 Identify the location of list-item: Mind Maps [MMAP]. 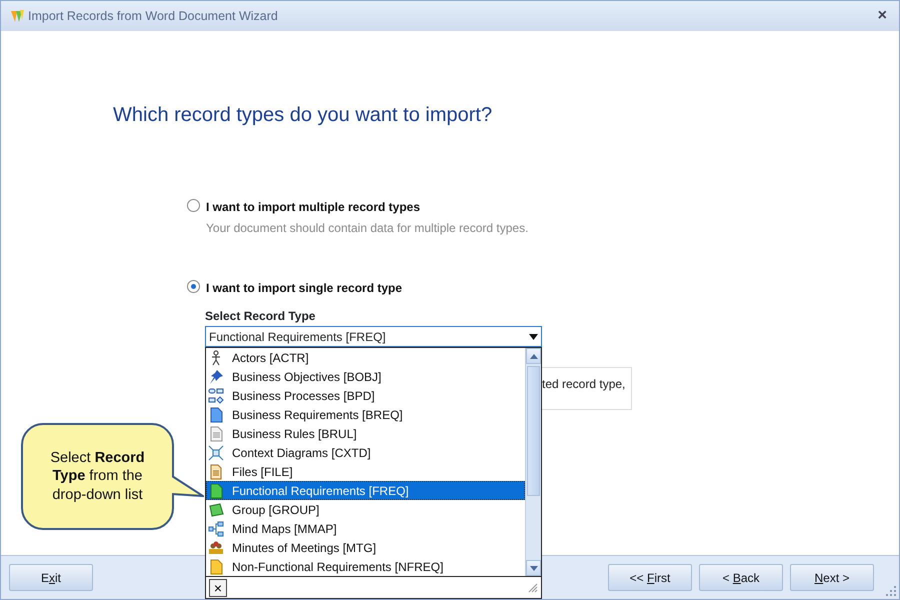
(365, 528).